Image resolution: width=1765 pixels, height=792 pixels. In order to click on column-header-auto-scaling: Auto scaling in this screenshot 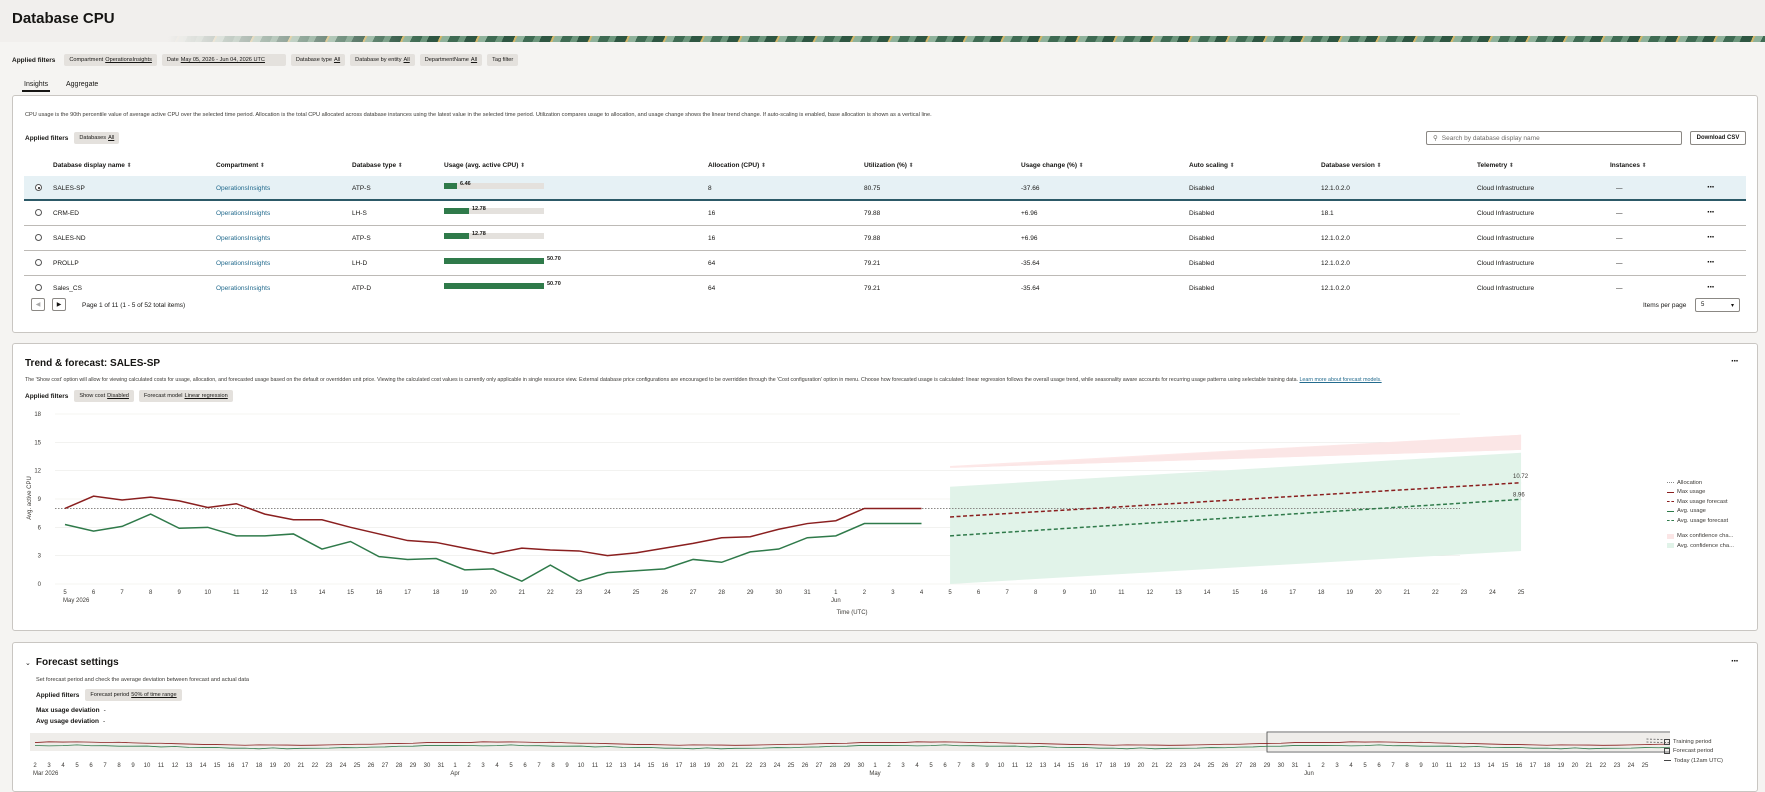, I will do `click(1212, 165)`.